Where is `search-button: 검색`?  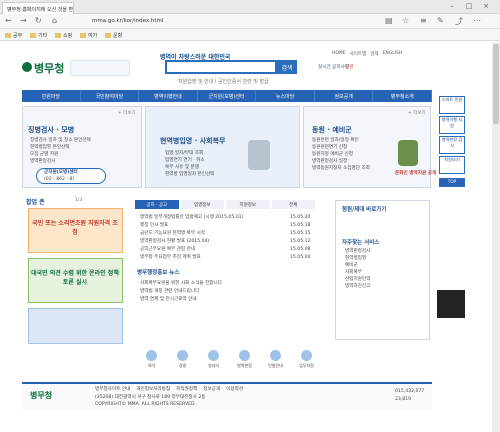
search-button: 검색 is located at coordinates (287, 67).